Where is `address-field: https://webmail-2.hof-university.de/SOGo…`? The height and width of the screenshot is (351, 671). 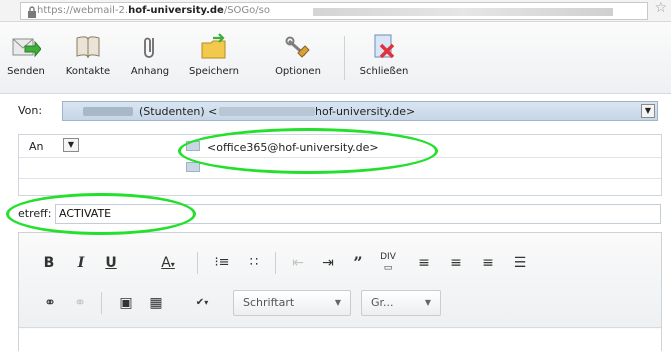 address-field: https://webmail-2.hof-university.de/SOGo… is located at coordinates (334, 11).